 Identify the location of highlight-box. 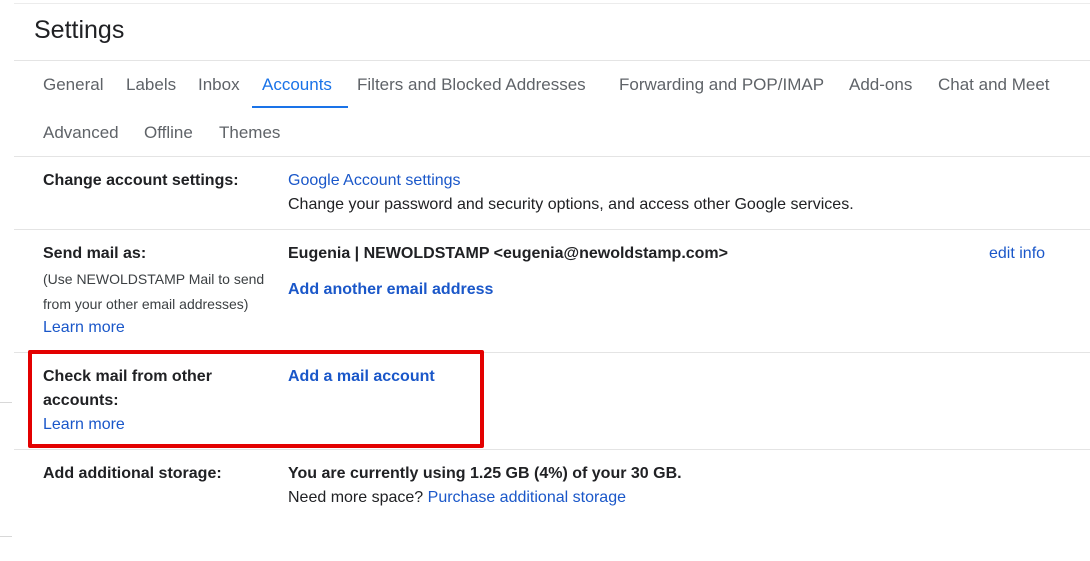
(256, 399).